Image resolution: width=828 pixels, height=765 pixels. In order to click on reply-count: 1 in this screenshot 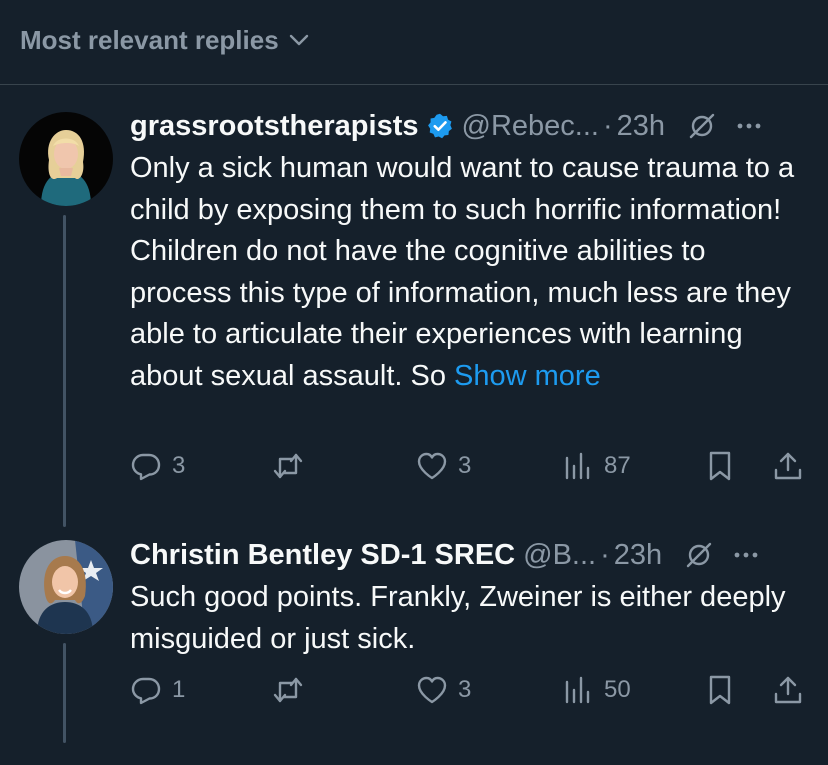, I will do `click(179, 689)`.